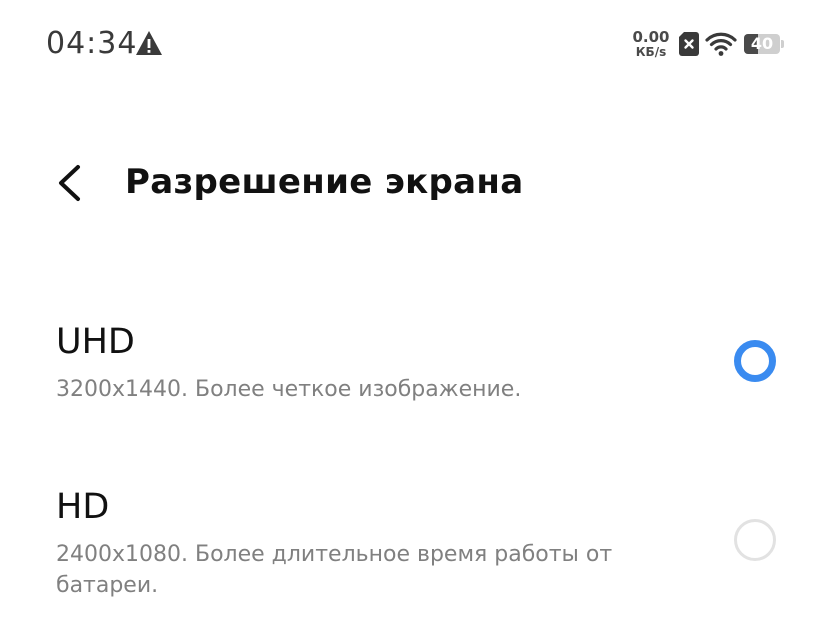  I want to click on chevron-left-icon, so click(69, 183).